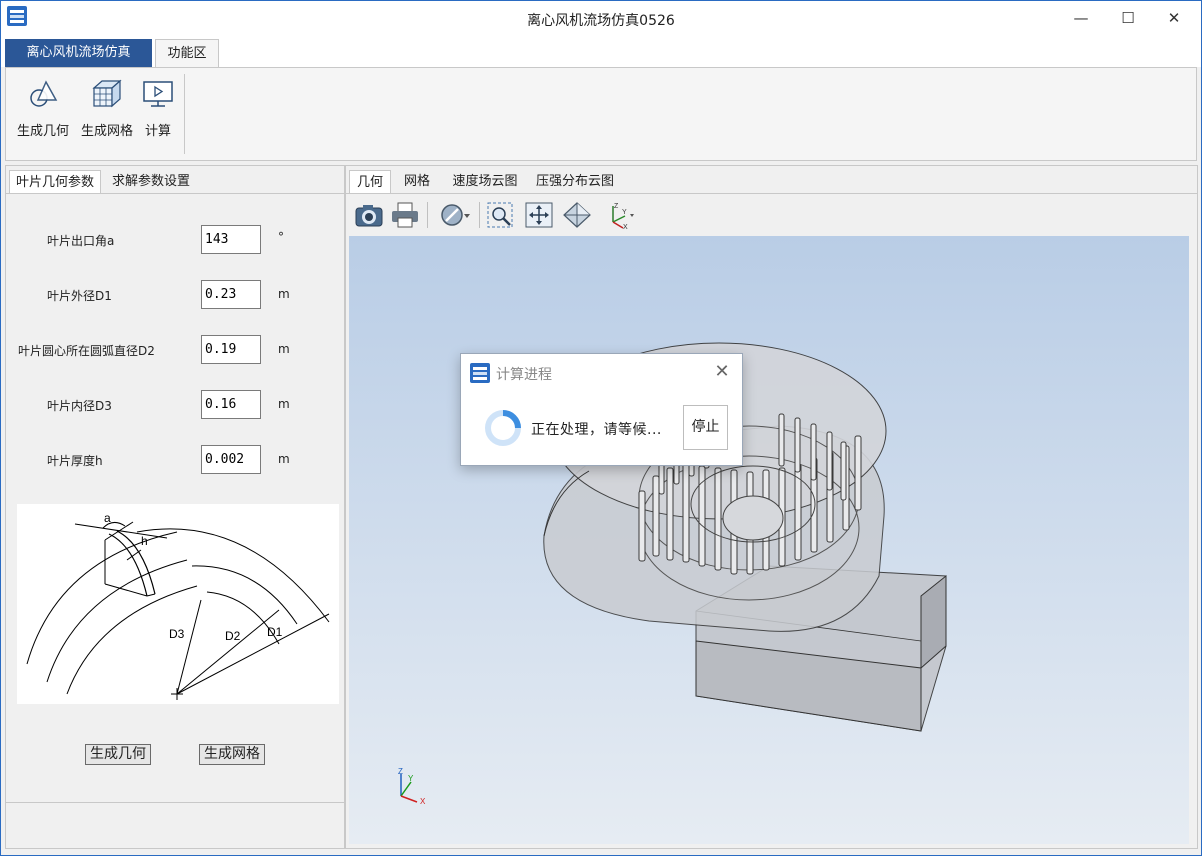 The width and height of the screenshot is (1202, 856). Describe the element at coordinates (184, 114) in the screenshot. I see `ribbon-separator` at that location.